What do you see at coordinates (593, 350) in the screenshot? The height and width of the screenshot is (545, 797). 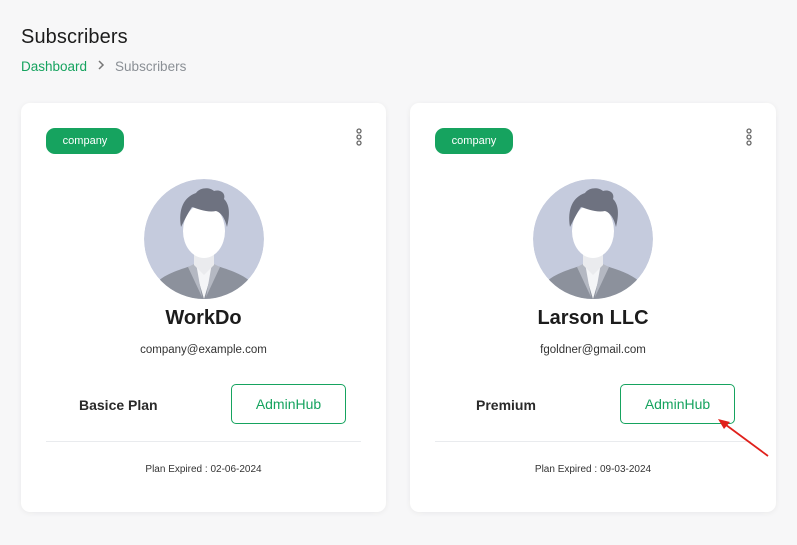 I see `subscriber-email: fgoldner@gmail.com` at bounding box center [593, 350].